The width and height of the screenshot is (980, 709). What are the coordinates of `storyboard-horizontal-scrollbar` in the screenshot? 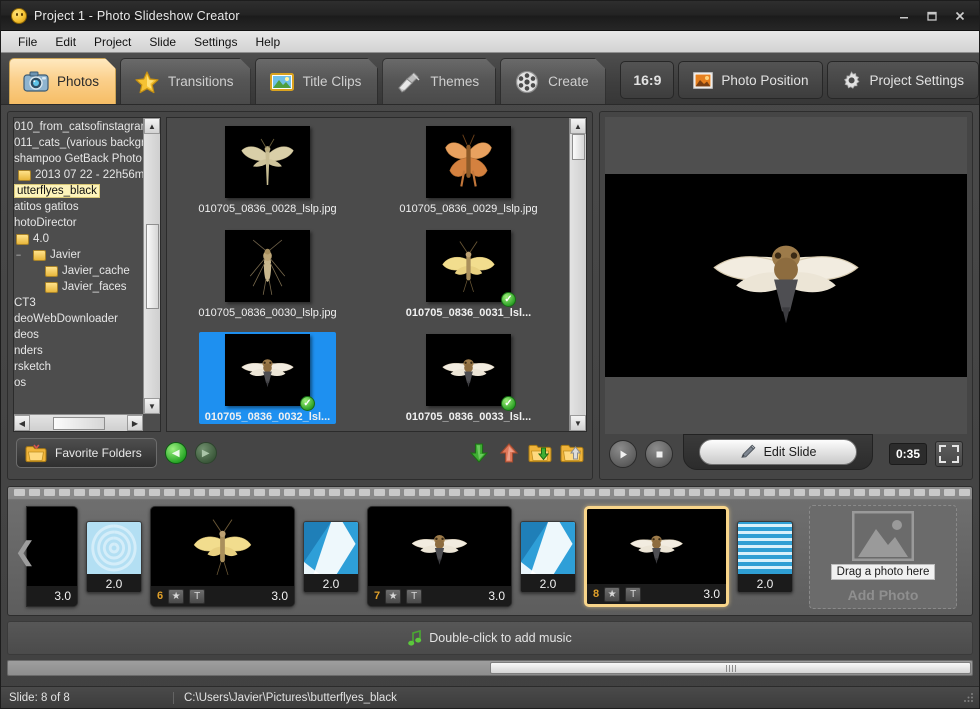 It's located at (490, 668).